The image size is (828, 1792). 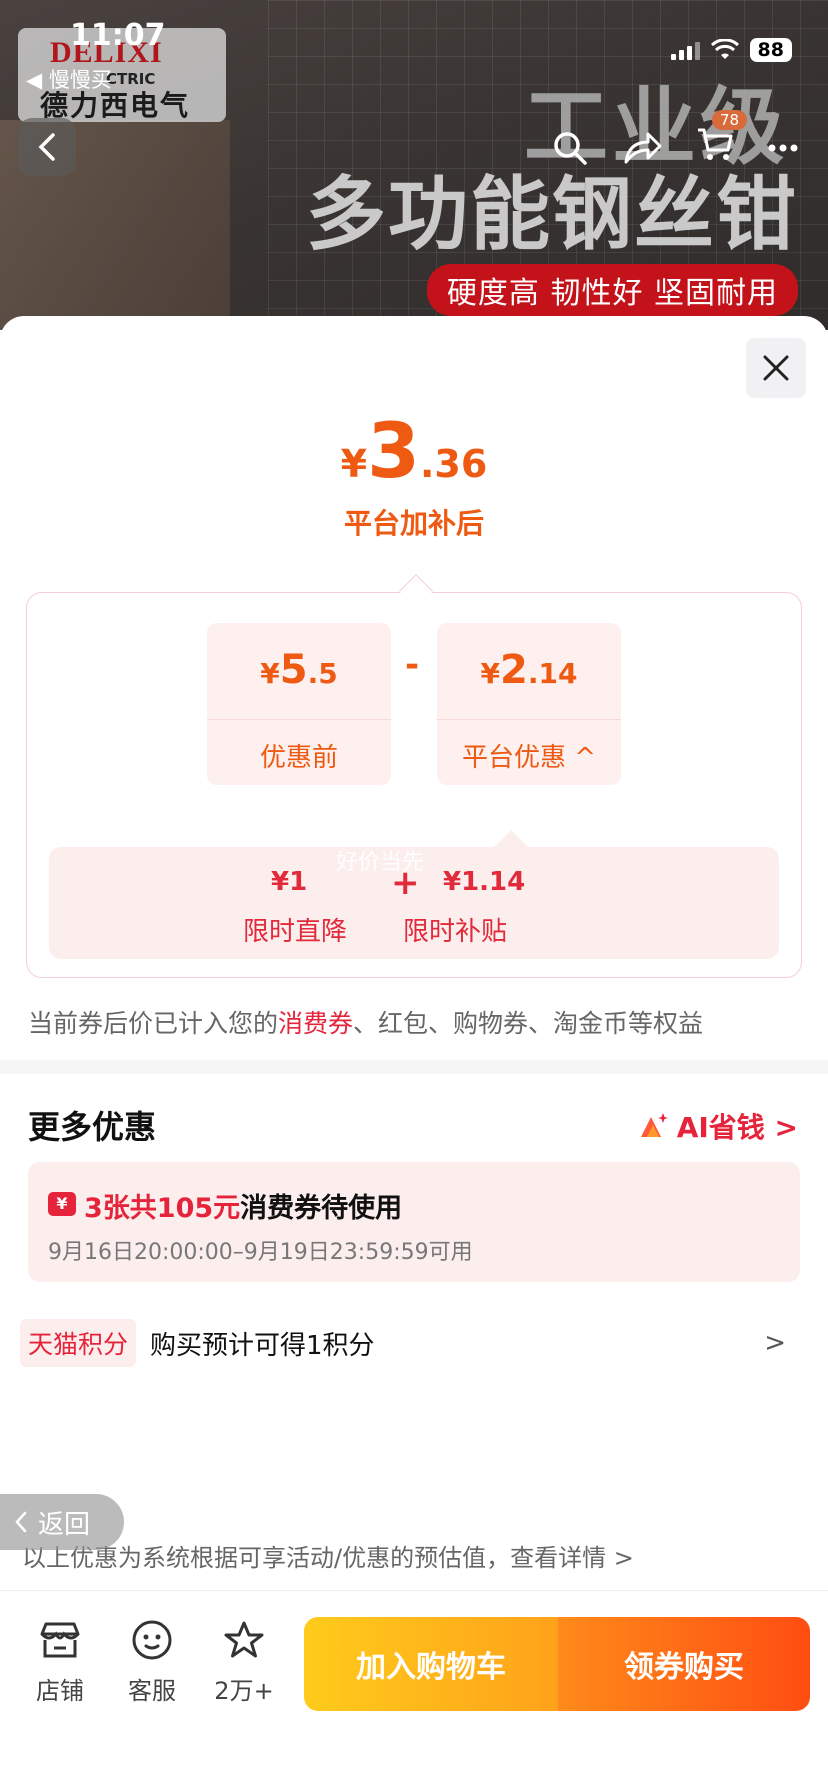 What do you see at coordinates (262, 1345) in the screenshot?
I see `points-text: 购买预计可得1积分` at bounding box center [262, 1345].